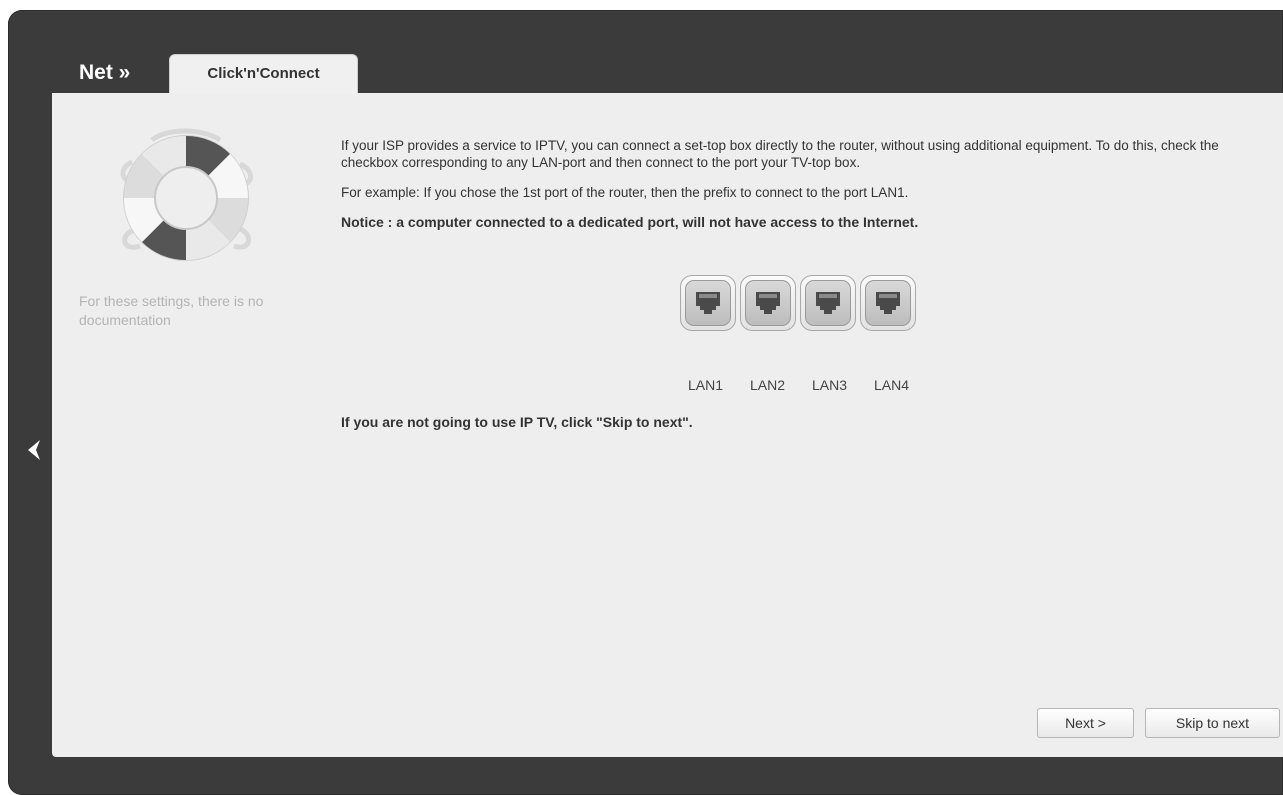 This screenshot has width=1283, height=795. Describe the element at coordinates (798, 303) in the screenshot. I see `lan-port-selector` at that location.